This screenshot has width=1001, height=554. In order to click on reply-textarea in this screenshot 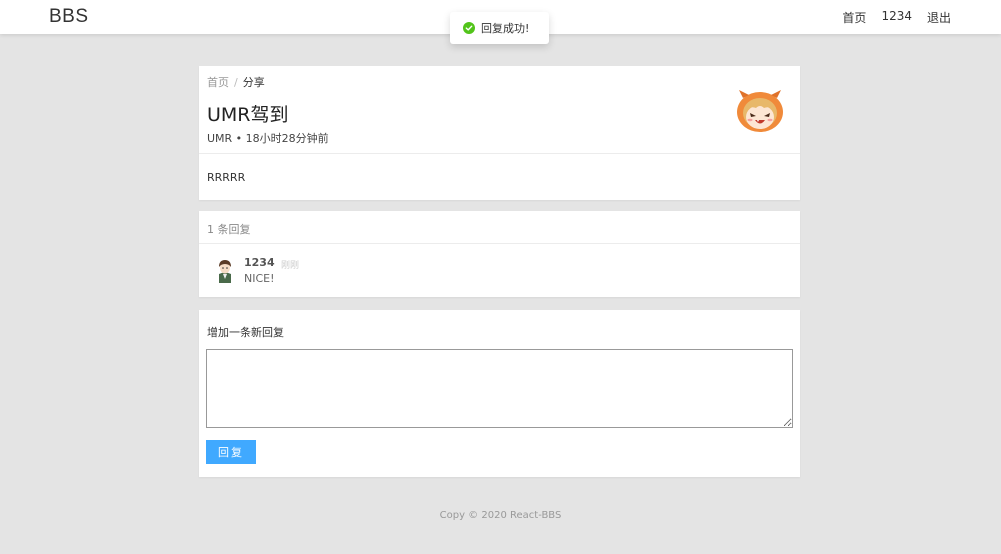, I will do `click(499, 388)`.